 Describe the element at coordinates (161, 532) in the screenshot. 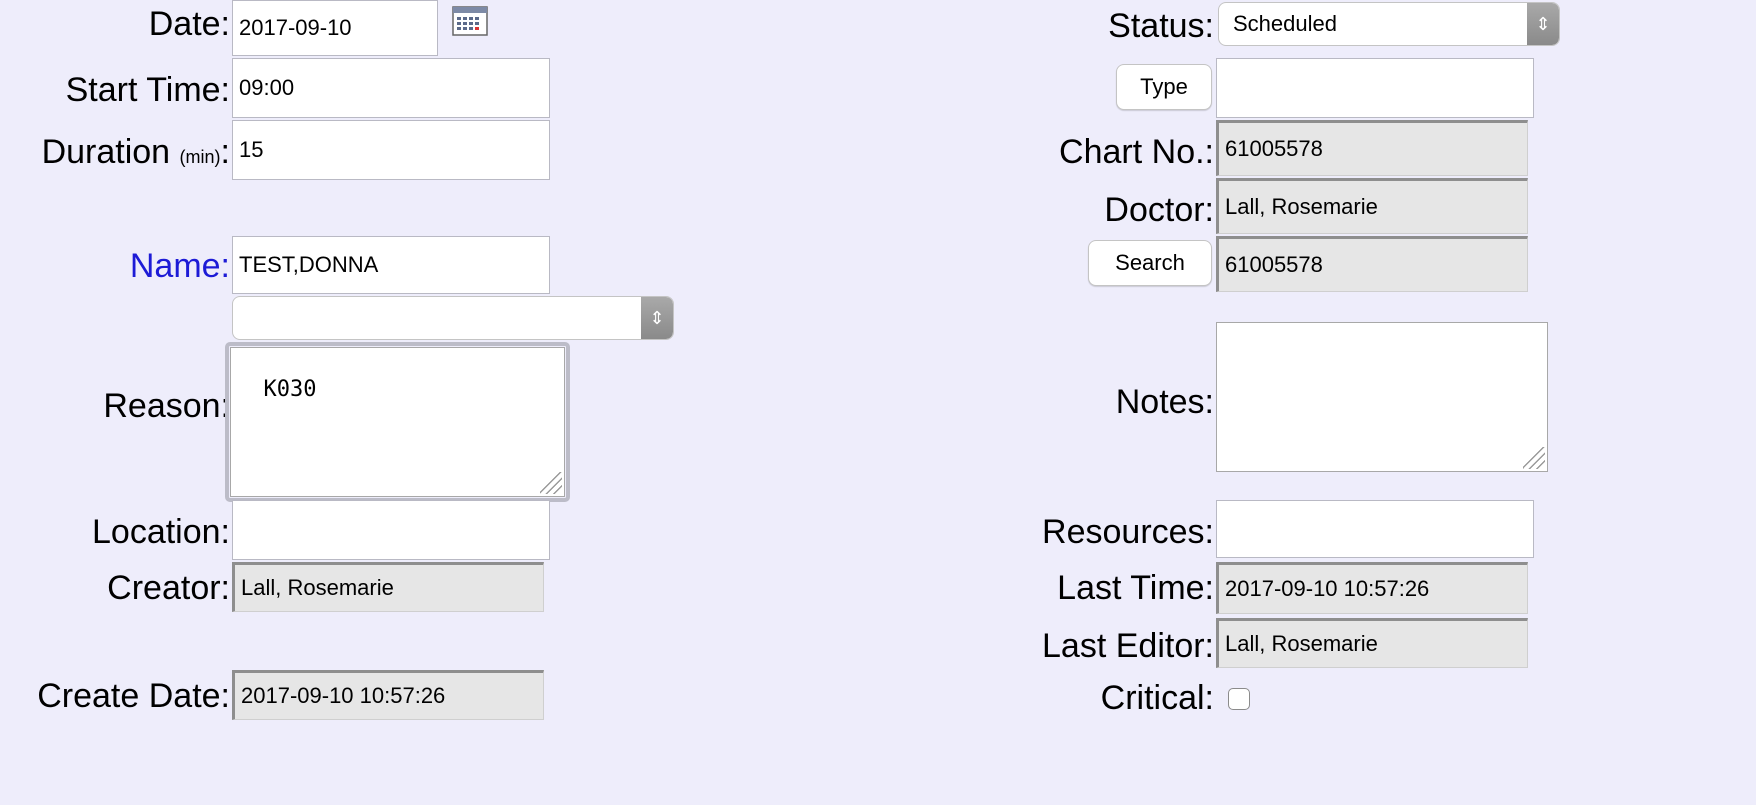

I see `location-label: Location:` at that location.